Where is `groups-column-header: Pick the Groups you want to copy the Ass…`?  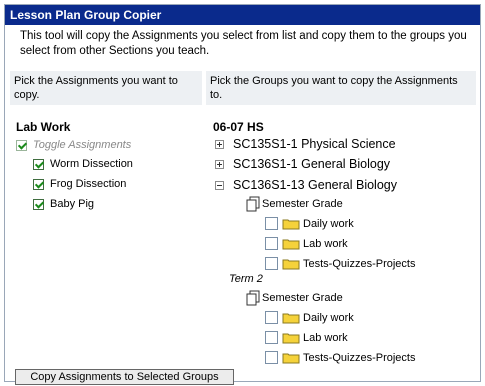
groups-column-header: Pick the Groups you want to copy the Ass… is located at coordinates (341, 88).